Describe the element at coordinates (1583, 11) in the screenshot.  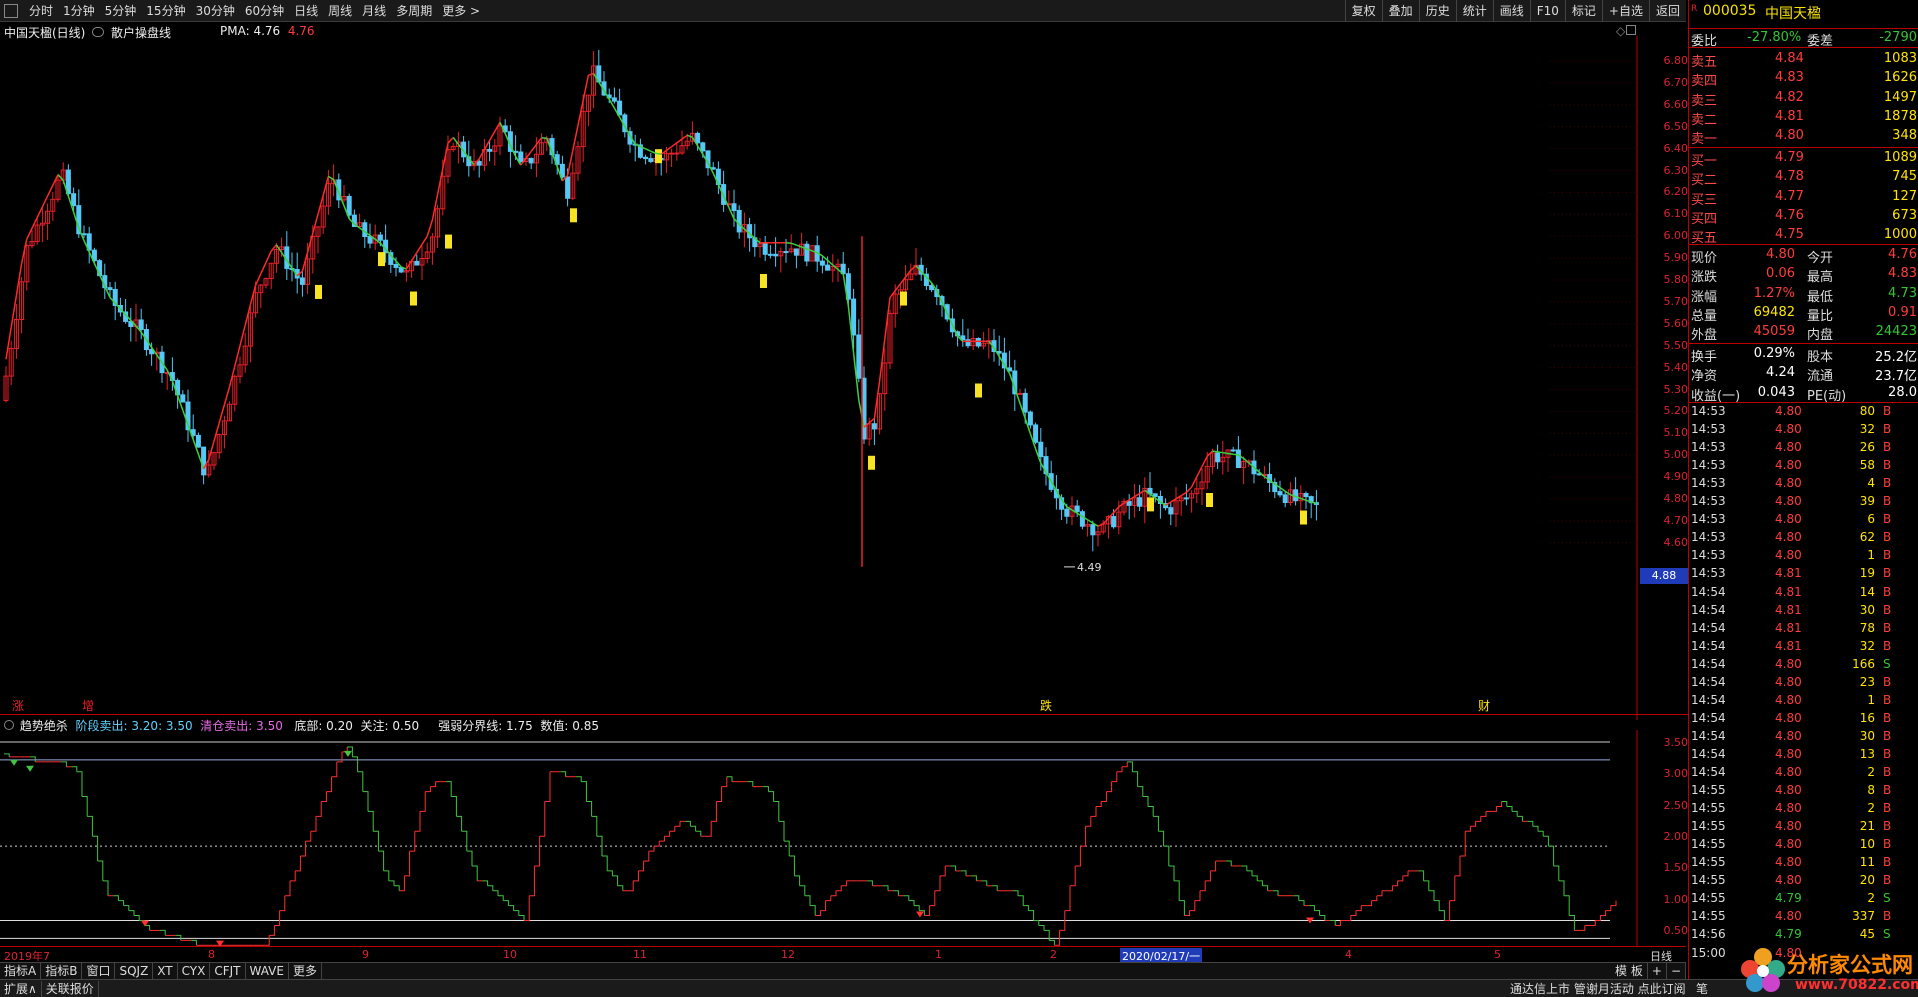
I see `toolbar-button: 标记` at that location.